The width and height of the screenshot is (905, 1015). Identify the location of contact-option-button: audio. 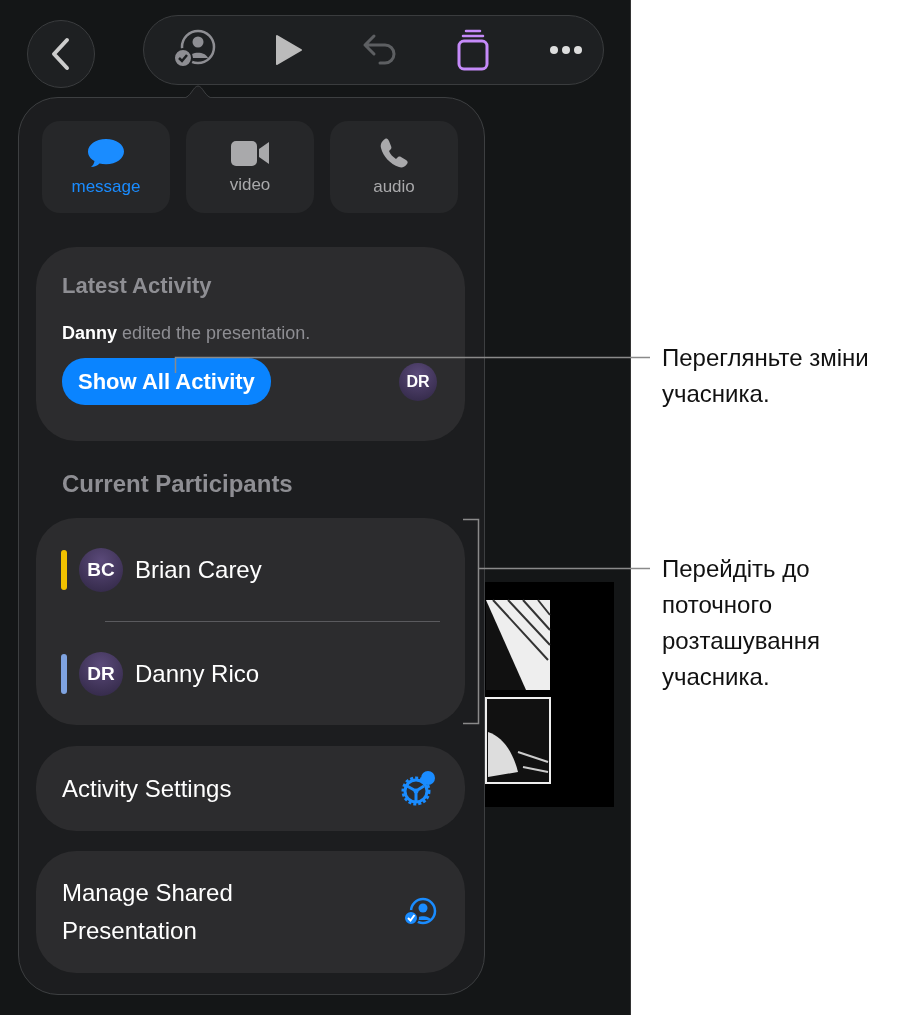
(394, 167).